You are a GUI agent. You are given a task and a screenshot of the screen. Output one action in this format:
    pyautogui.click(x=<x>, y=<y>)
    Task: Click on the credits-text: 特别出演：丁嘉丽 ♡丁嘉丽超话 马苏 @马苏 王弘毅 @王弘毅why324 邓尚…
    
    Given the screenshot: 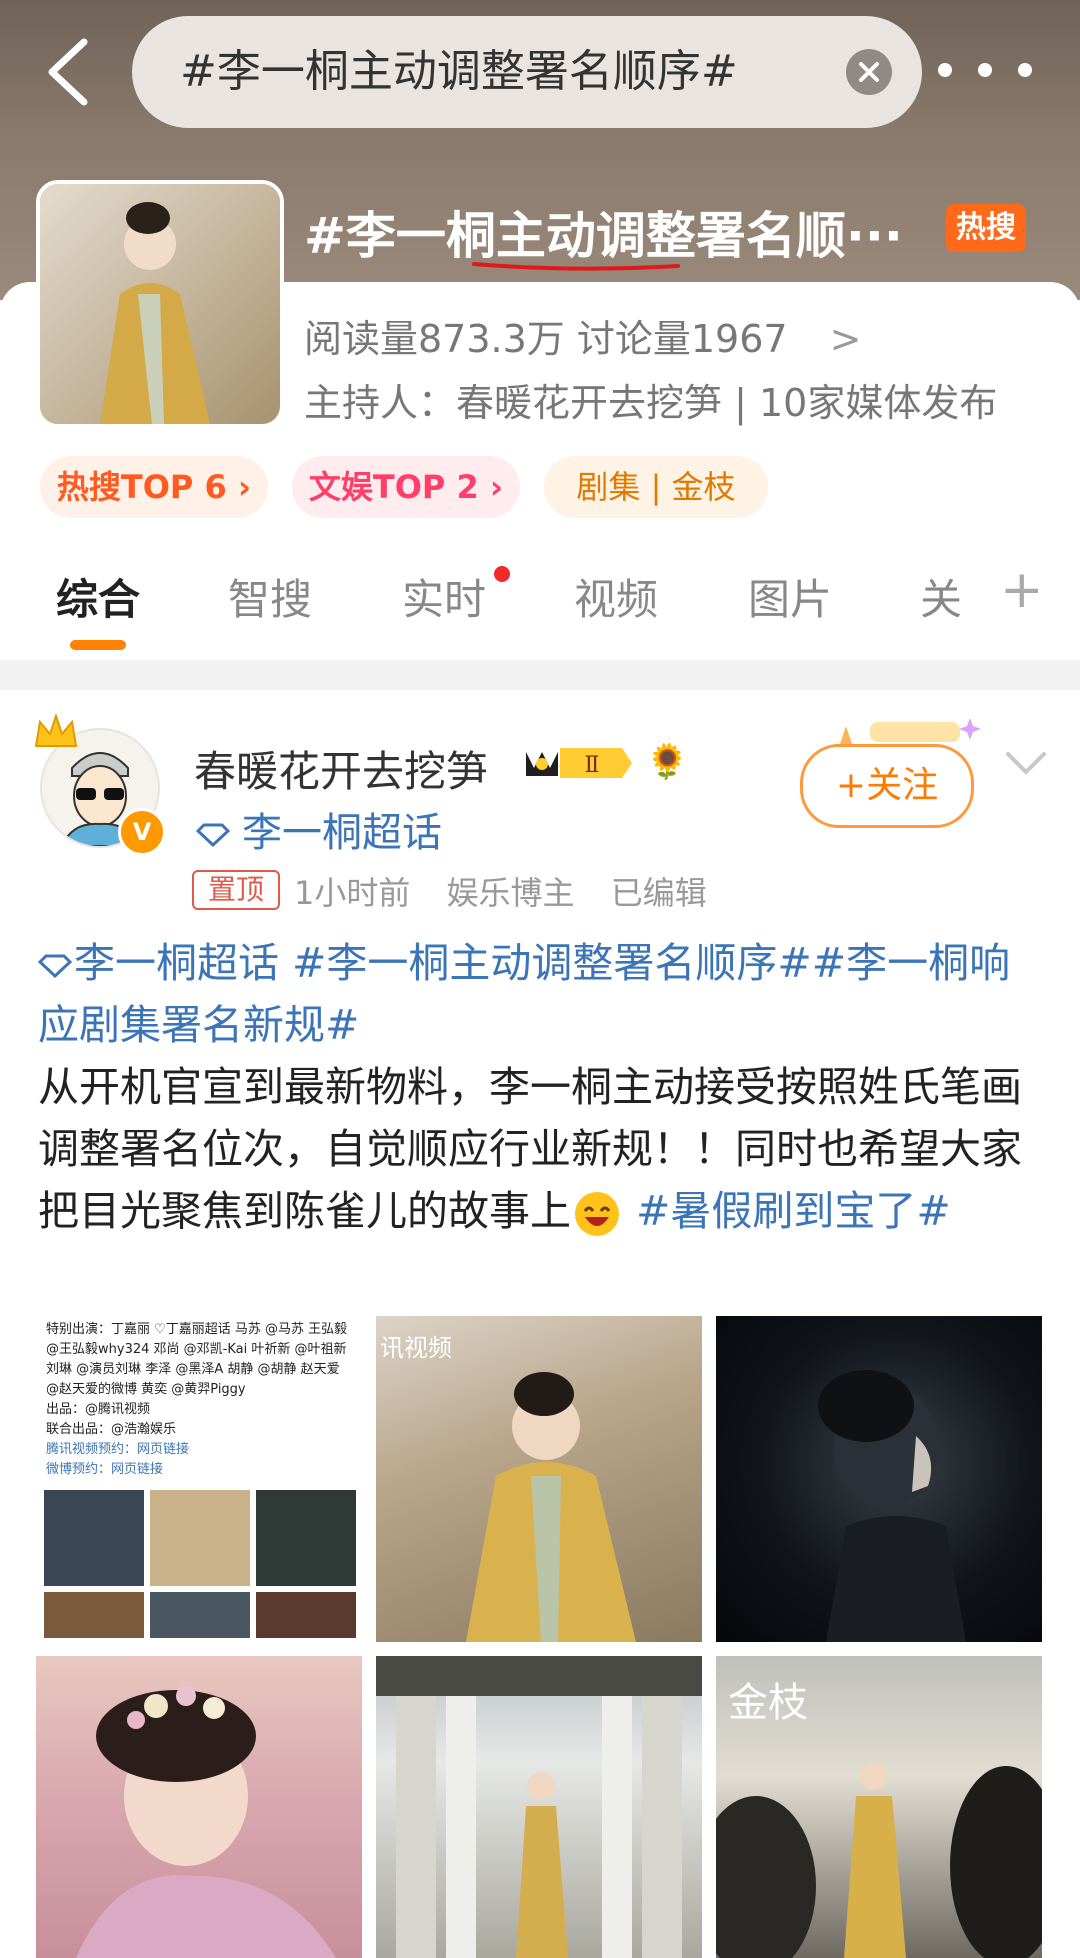 What is the action you would take?
    pyautogui.click(x=197, y=1399)
    